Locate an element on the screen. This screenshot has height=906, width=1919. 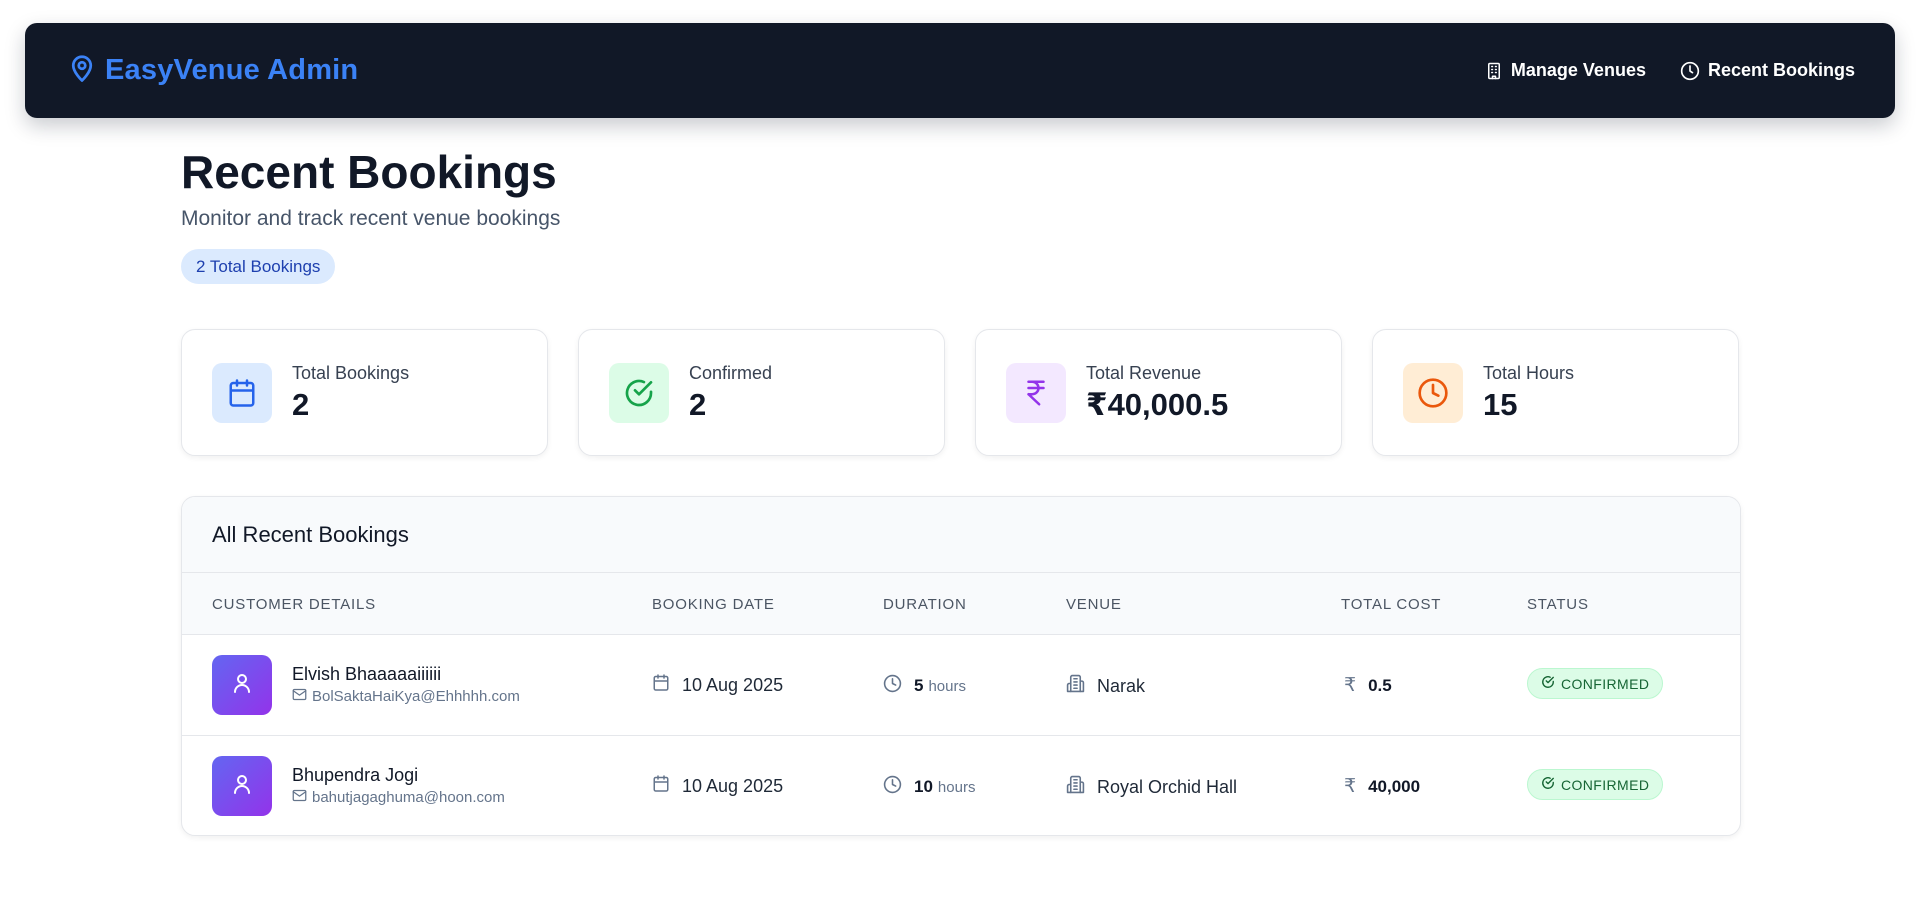
page-subtitle: Monitor and track recent venue bookings is located at coordinates (371, 218).